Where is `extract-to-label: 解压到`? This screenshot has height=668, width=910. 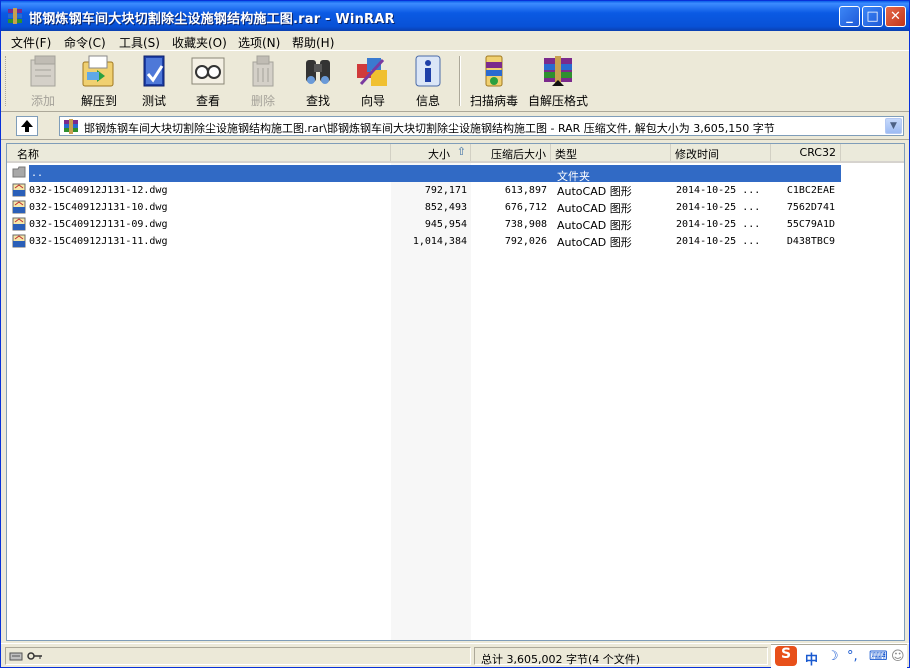
extract-to-label: 解压到 is located at coordinates (98, 101).